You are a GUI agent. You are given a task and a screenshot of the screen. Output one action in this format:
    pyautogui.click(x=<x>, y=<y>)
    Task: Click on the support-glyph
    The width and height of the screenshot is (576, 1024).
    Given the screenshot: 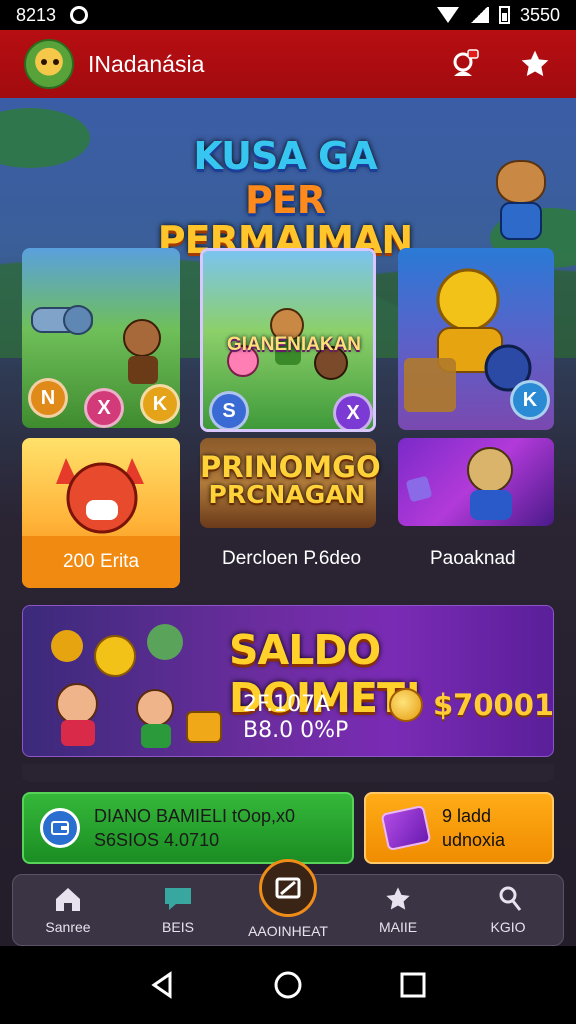 What is the action you would take?
    pyautogui.click(x=466, y=62)
    